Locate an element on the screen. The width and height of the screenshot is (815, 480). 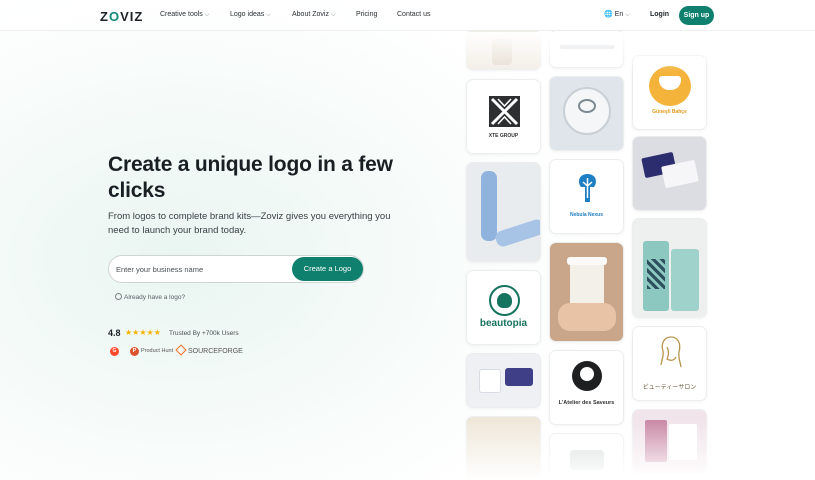
gallery-card-mockup-top is located at coordinates (503, 50).